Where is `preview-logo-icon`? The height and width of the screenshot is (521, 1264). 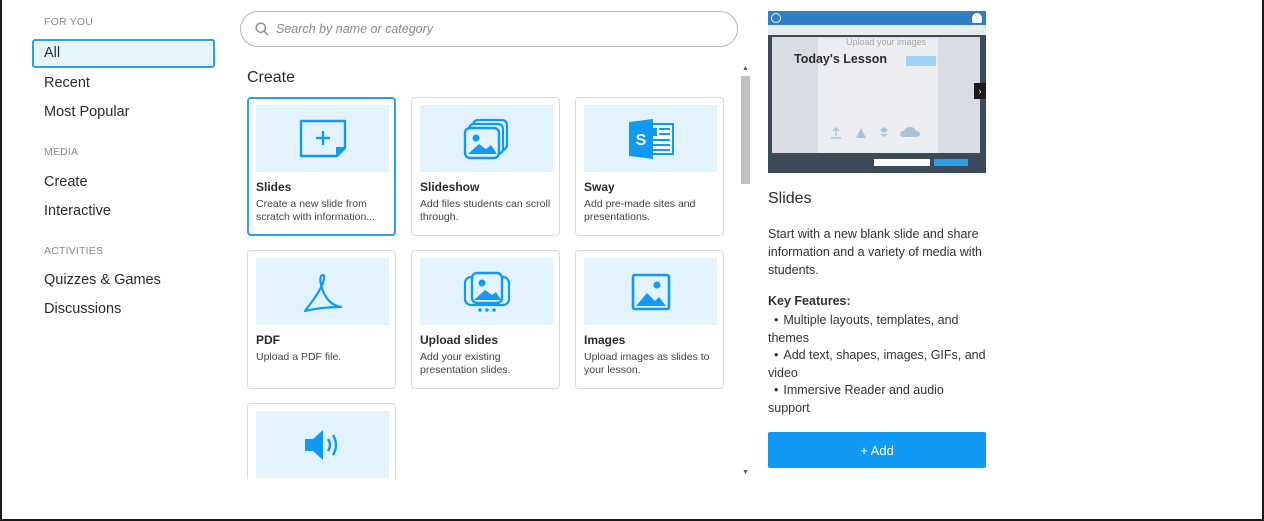
preview-logo-icon is located at coordinates (776, 18).